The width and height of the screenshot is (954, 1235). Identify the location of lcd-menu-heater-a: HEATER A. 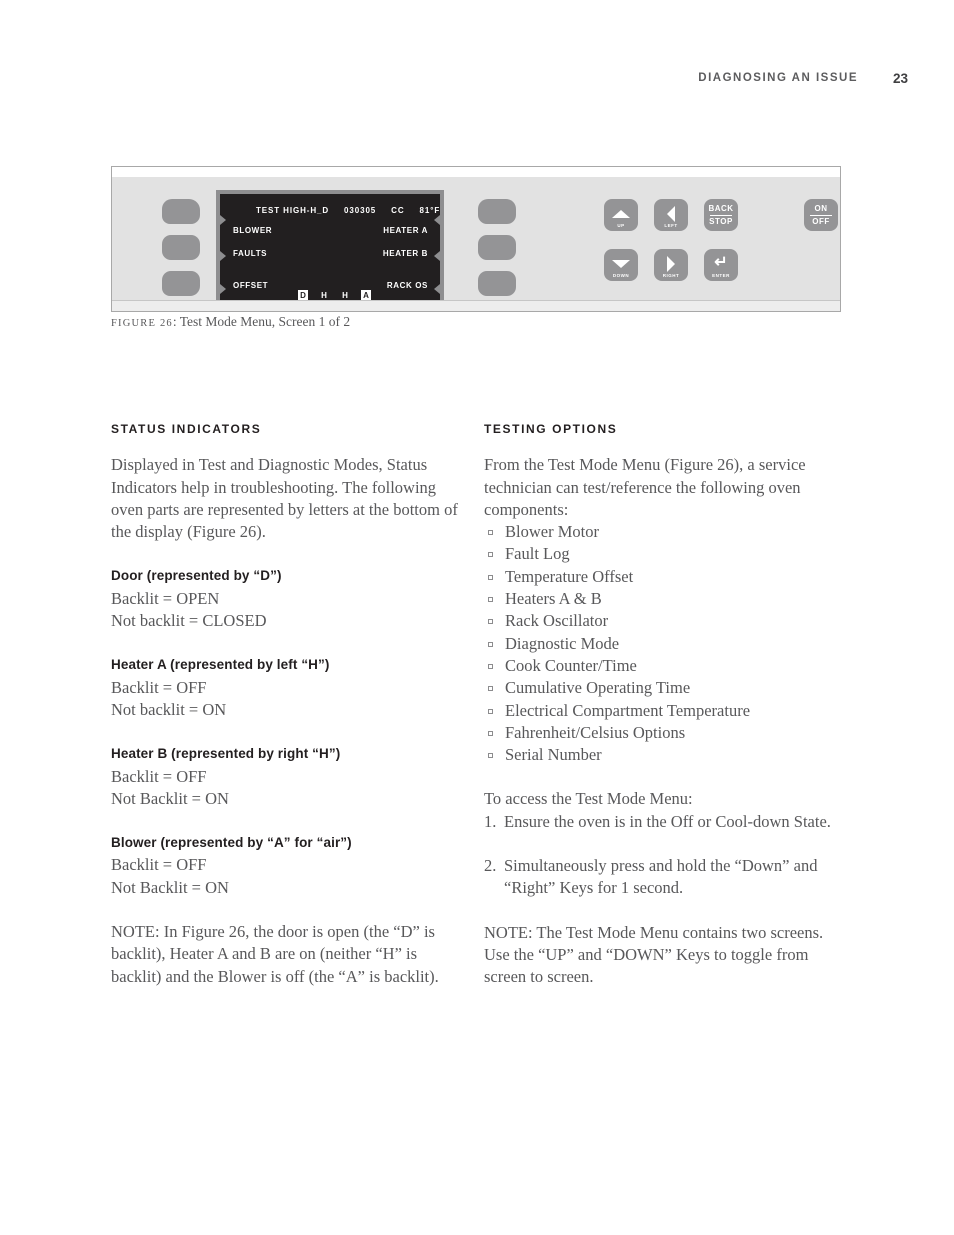
(405, 230).